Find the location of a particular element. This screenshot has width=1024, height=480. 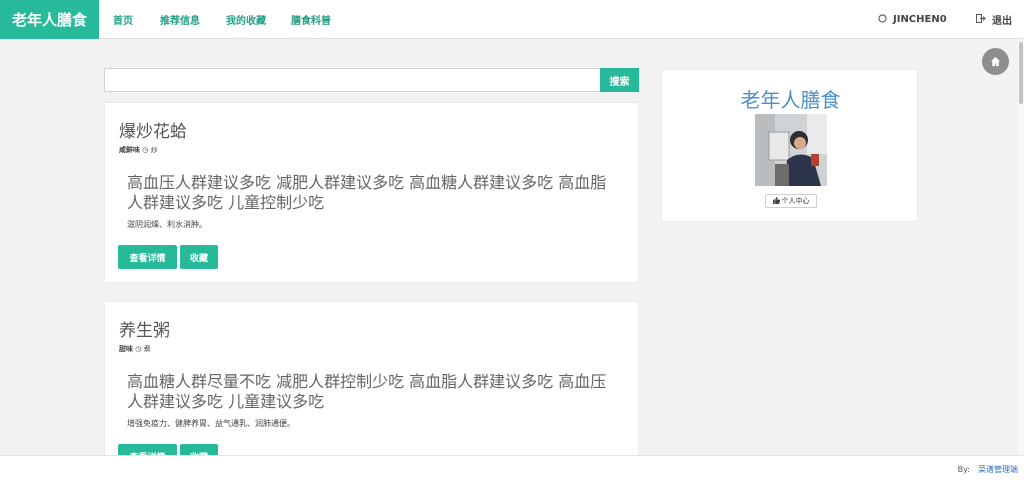

footer-credit: By: 菜谱管理端 is located at coordinates (988, 469).